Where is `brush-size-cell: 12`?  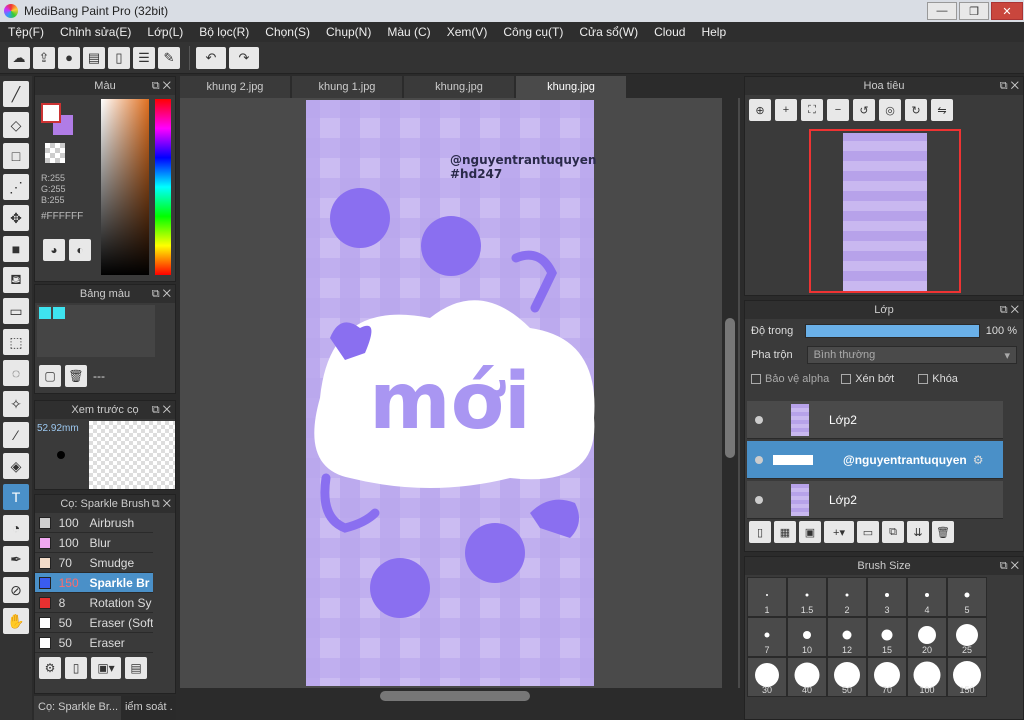
brush-size-cell: 12 is located at coordinates (847, 637).